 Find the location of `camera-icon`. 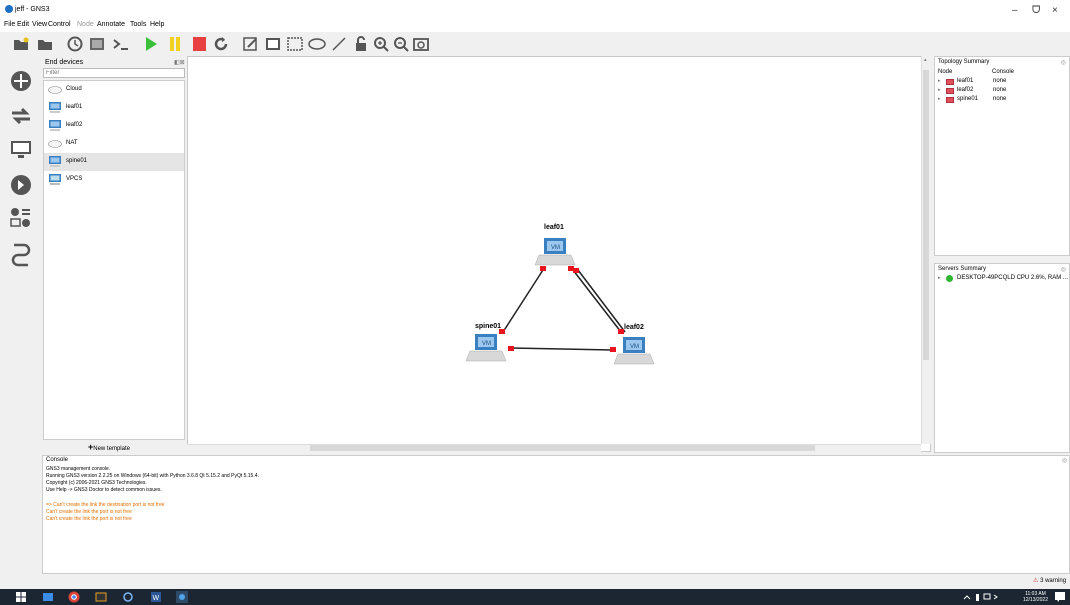

camera-icon is located at coordinates (421, 44).